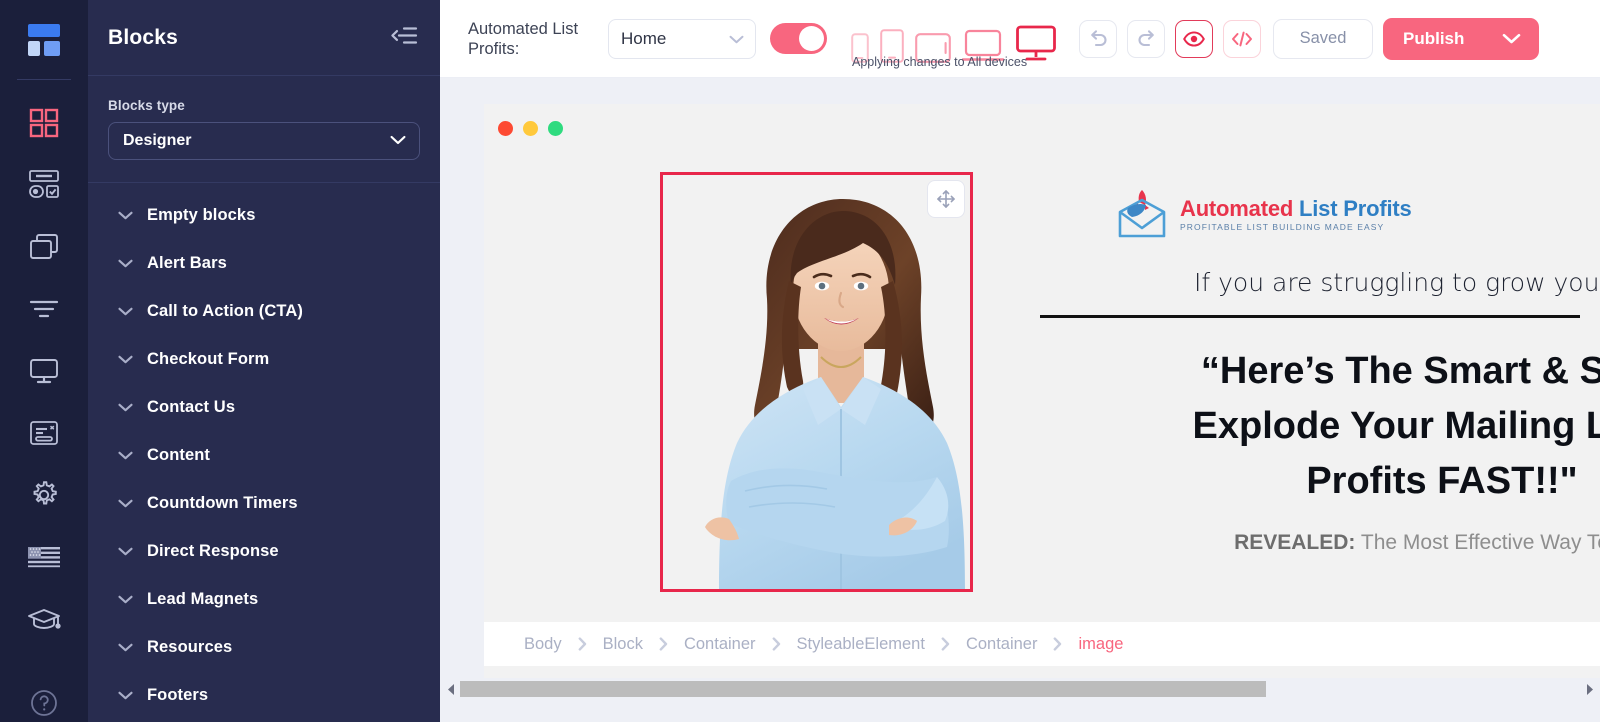  What do you see at coordinates (264, 182) in the screenshot?
I see `panel-separator` at bounding box center [264, 182].